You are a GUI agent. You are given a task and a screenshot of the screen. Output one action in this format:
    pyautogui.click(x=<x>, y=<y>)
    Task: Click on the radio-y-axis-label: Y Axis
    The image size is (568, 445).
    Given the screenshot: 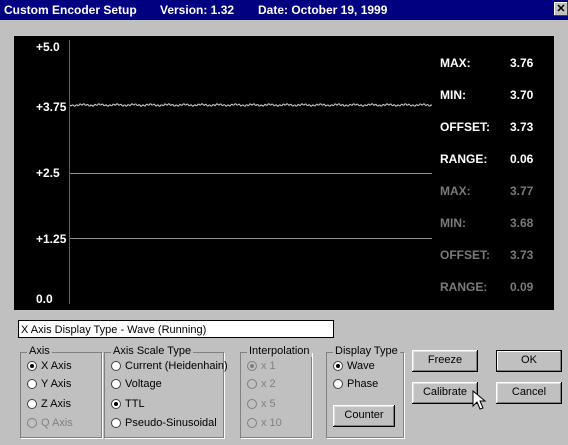 What is the action you would take?
    pyautogui.click(x=56, y=384)
    